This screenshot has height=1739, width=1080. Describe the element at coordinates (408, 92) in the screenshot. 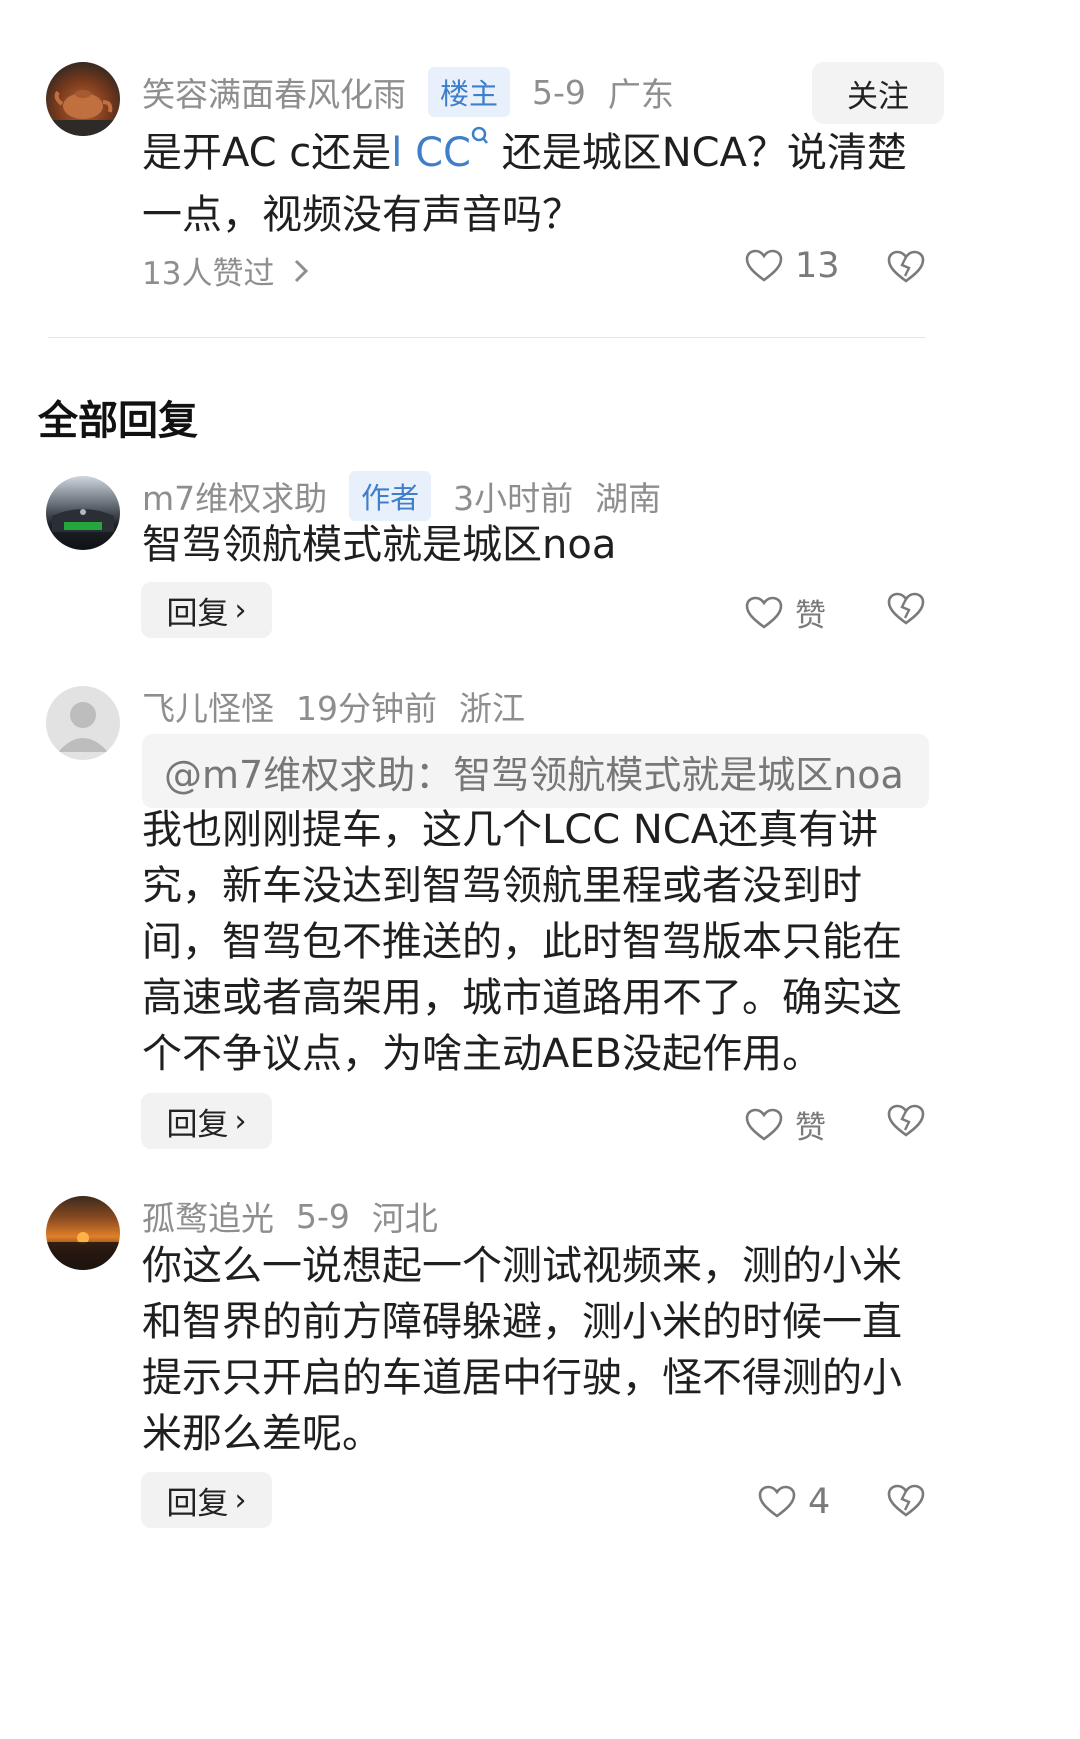

I see `op-meta: 笑容满面春风化雨 楼主 5-9 广东` at that location.